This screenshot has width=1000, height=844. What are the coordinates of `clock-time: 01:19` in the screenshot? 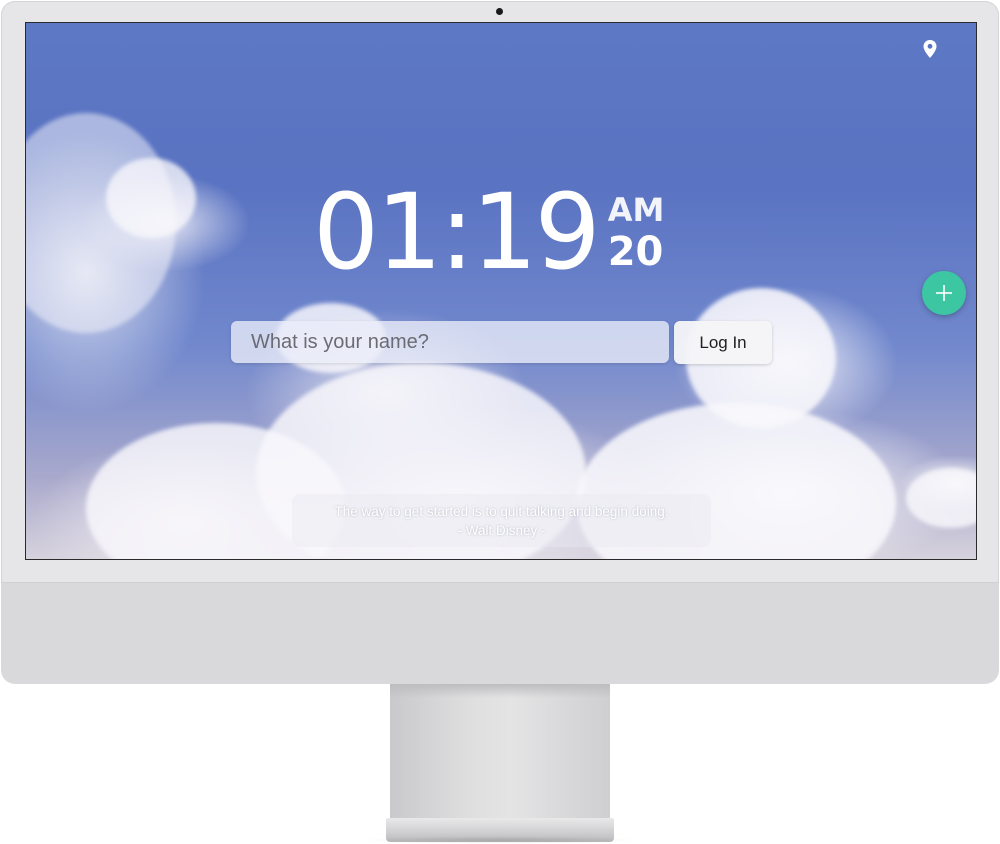 It's located at (457, 232).